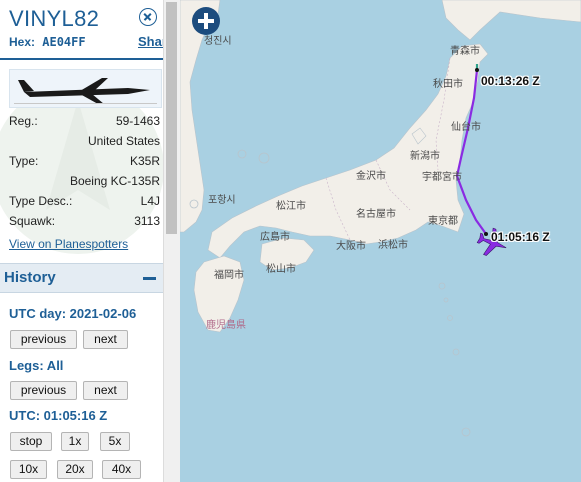 The height and width of the screenshot is (482, 581). What do you see at coordinates (22, 42) in the screenshot?
I see `hex-label: Hex:` at bounding box center [22, 42].